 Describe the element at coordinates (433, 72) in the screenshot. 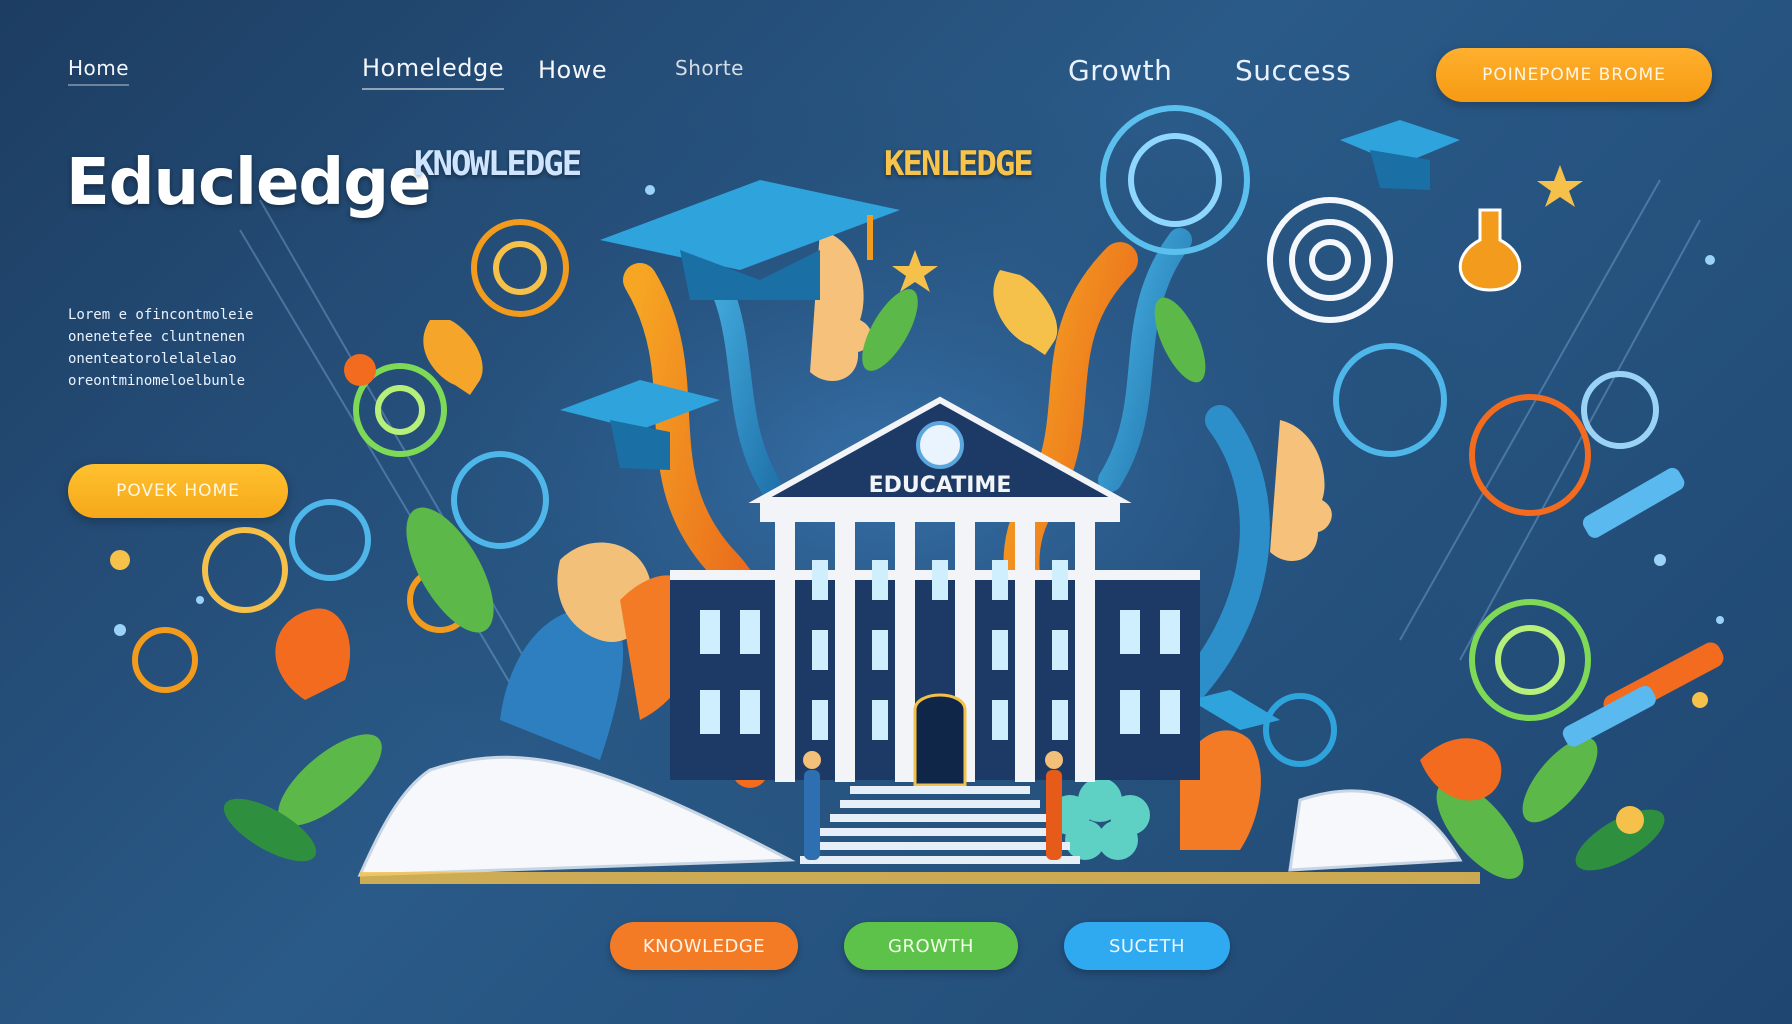

I see `nav-link-homeledge: Homeledge` at that location.